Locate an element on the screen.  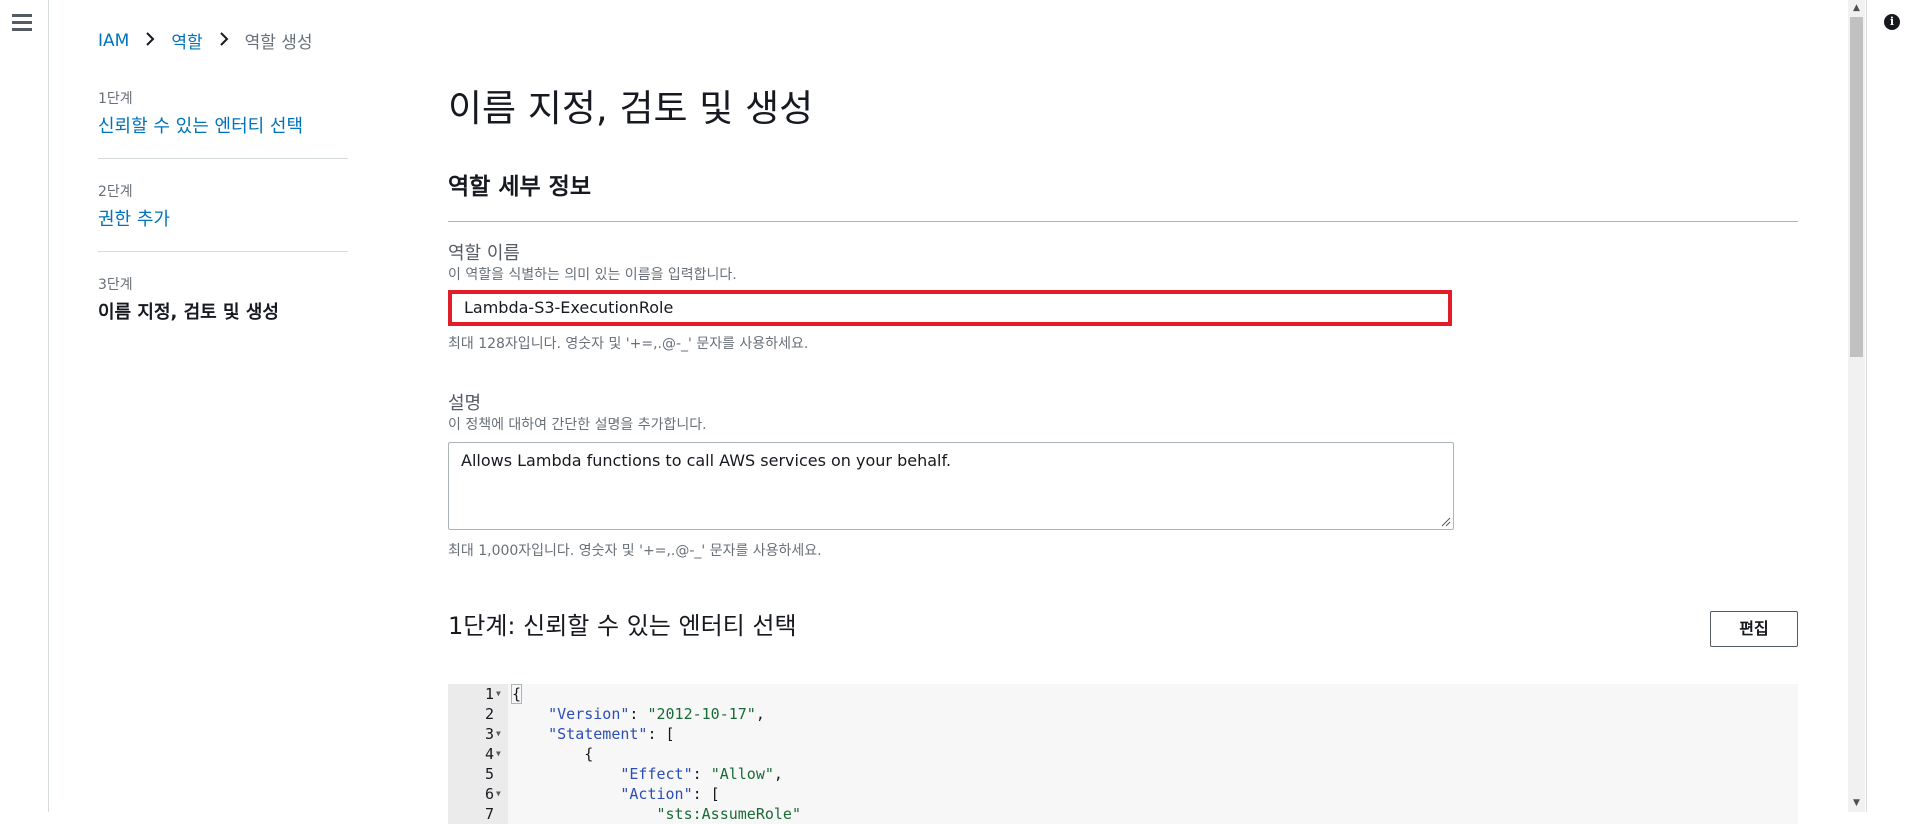
code-text: "sts:AssumeRole" is located at coordinates (729, 814).